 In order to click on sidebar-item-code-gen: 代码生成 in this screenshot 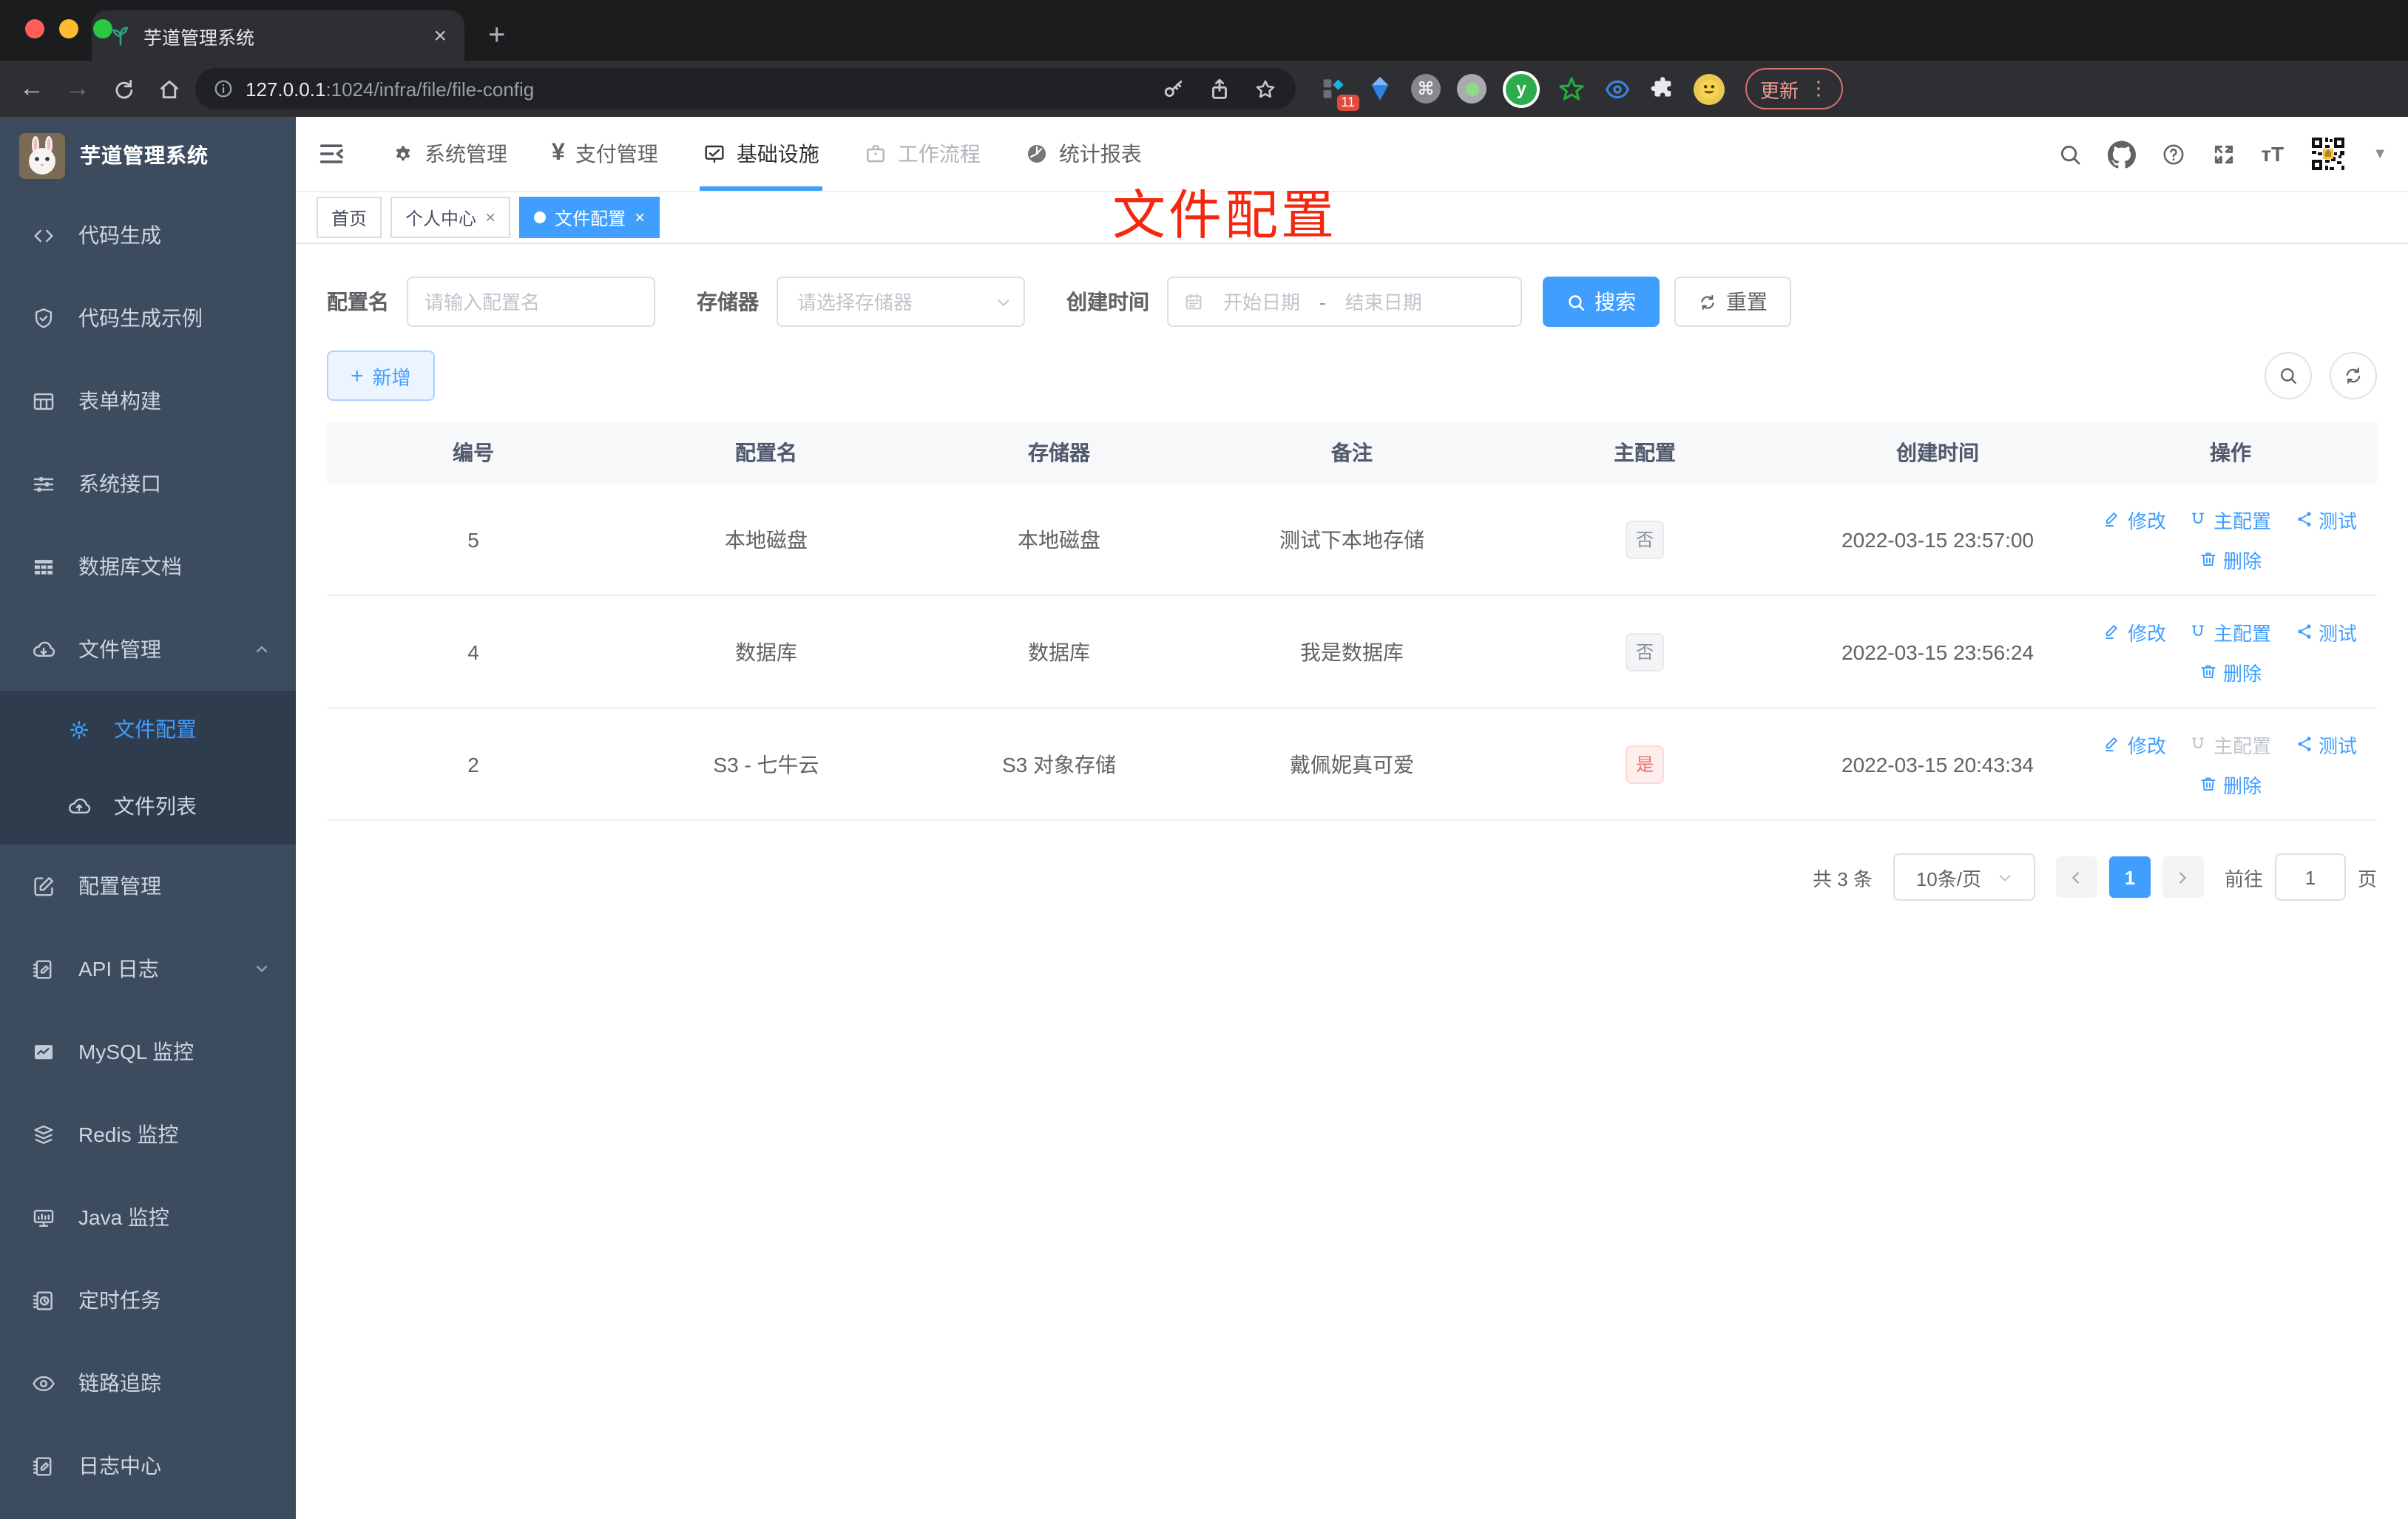, I will do `click(148, 235)`.